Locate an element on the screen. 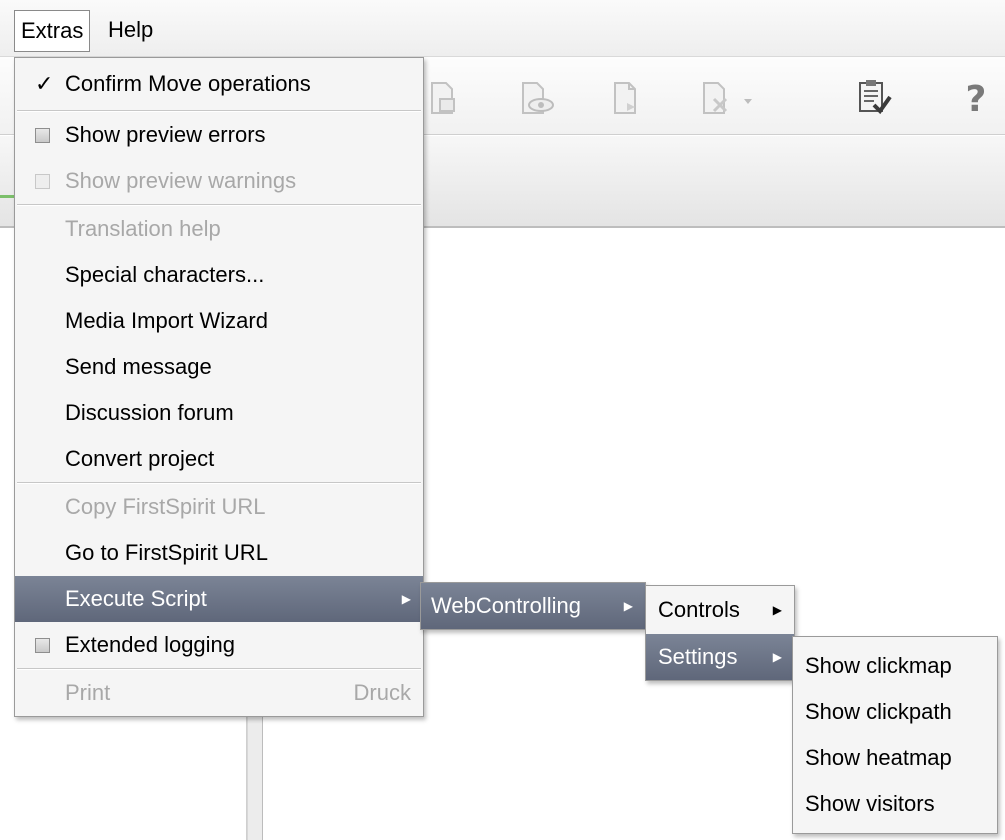 The height and width of the screenshot is (840, 1005). help-icon: ? is located at coordinates (976, 98).